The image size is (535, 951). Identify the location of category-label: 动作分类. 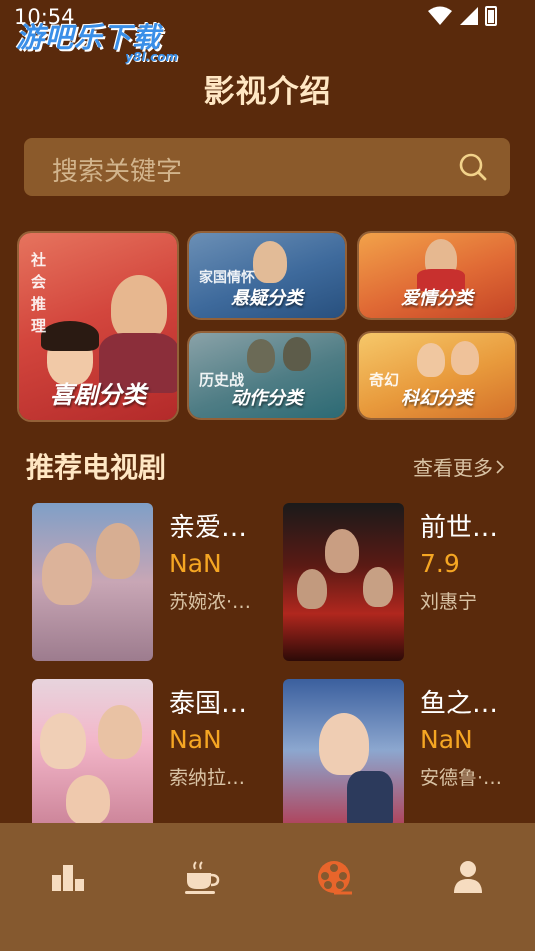
(267, 398).